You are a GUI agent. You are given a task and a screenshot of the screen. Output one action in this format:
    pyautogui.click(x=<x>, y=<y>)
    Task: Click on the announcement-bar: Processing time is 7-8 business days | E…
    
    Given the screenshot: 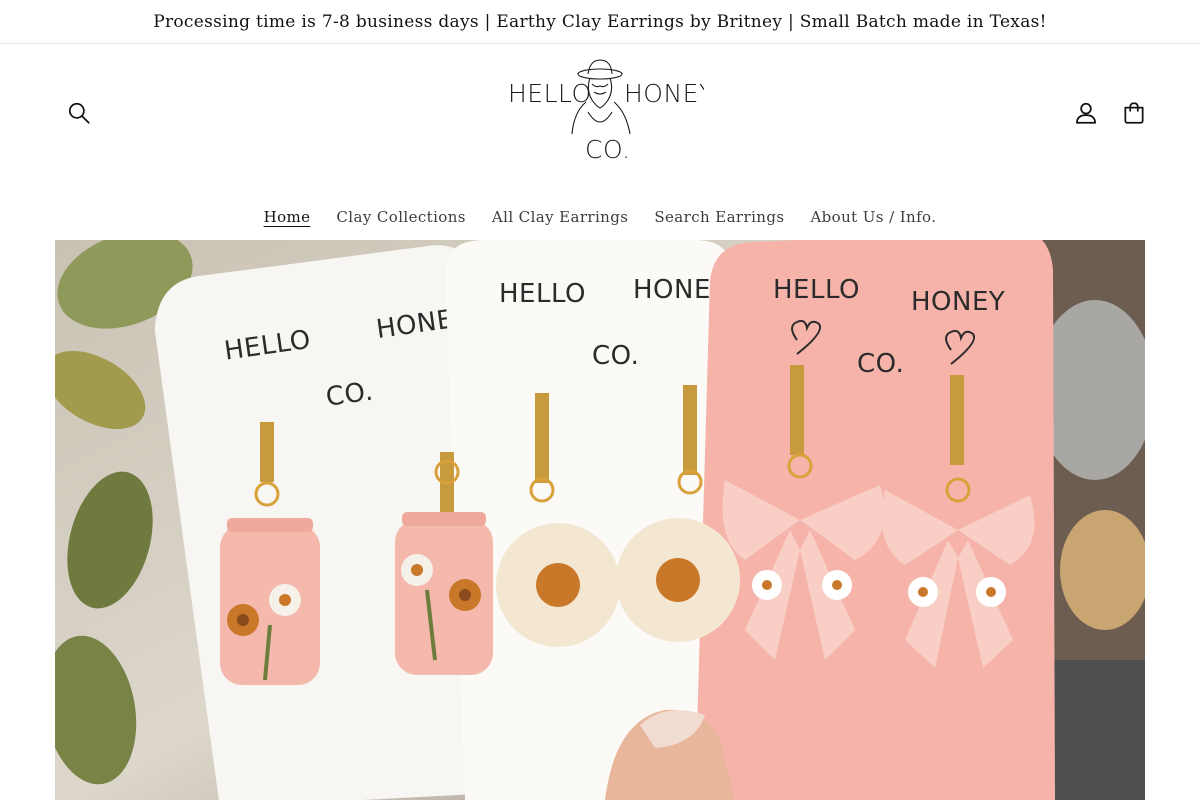 What is the action you would take?
    pyautogui.click(x=600, y=22)
    